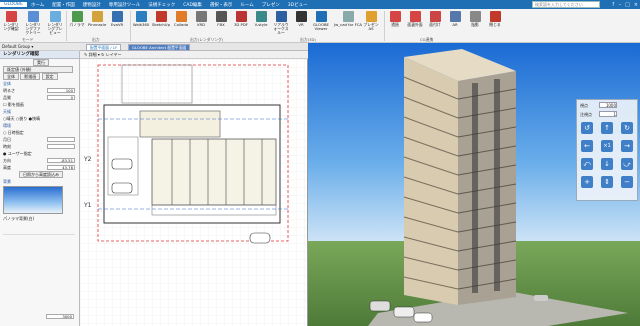  What do you see at coordinates (587, 164) in the screenshot?
I see `tilt-icon: ⤺` at bounding box center [587, 164].